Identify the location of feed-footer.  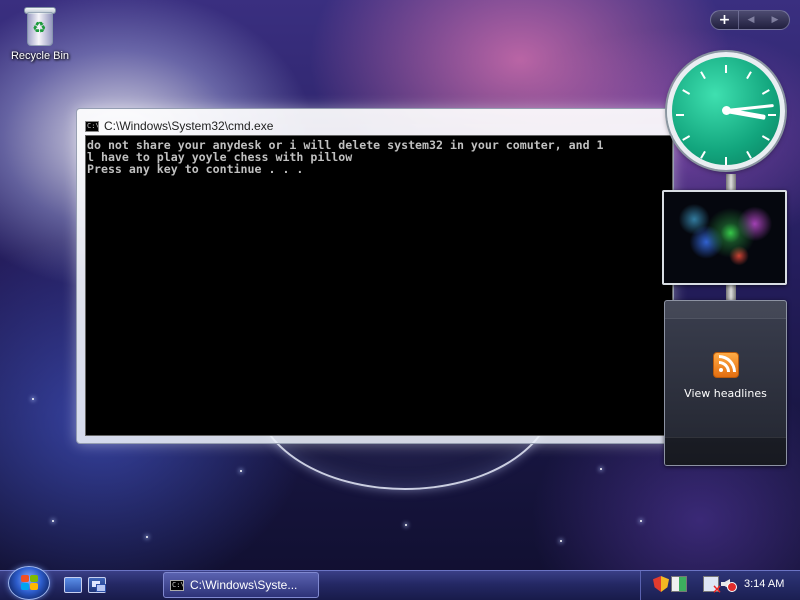
(725, 451).